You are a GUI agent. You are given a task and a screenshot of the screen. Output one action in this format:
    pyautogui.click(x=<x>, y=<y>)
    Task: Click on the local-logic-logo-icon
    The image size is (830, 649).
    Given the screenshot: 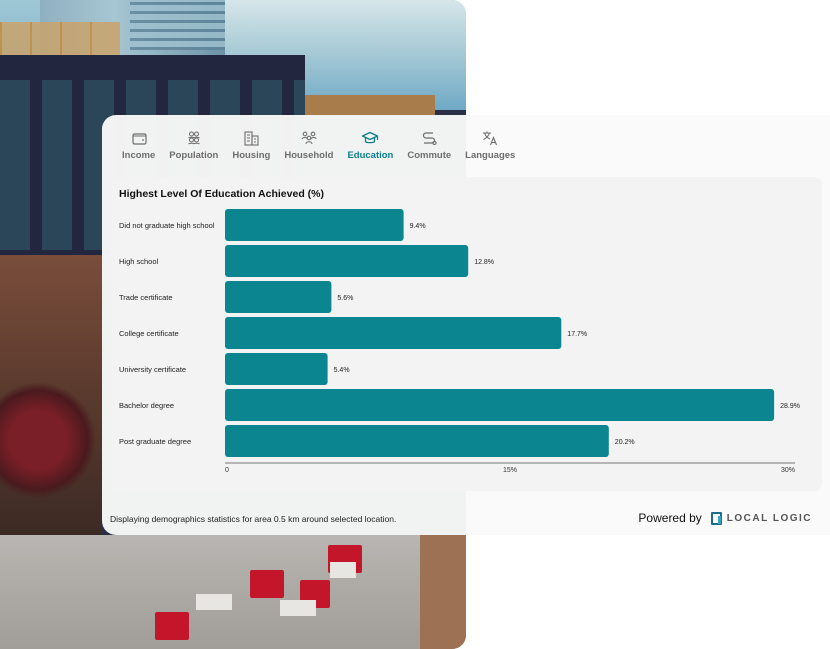 What is the action you would take?
    pyautogui.click(x=716, y=518)
    